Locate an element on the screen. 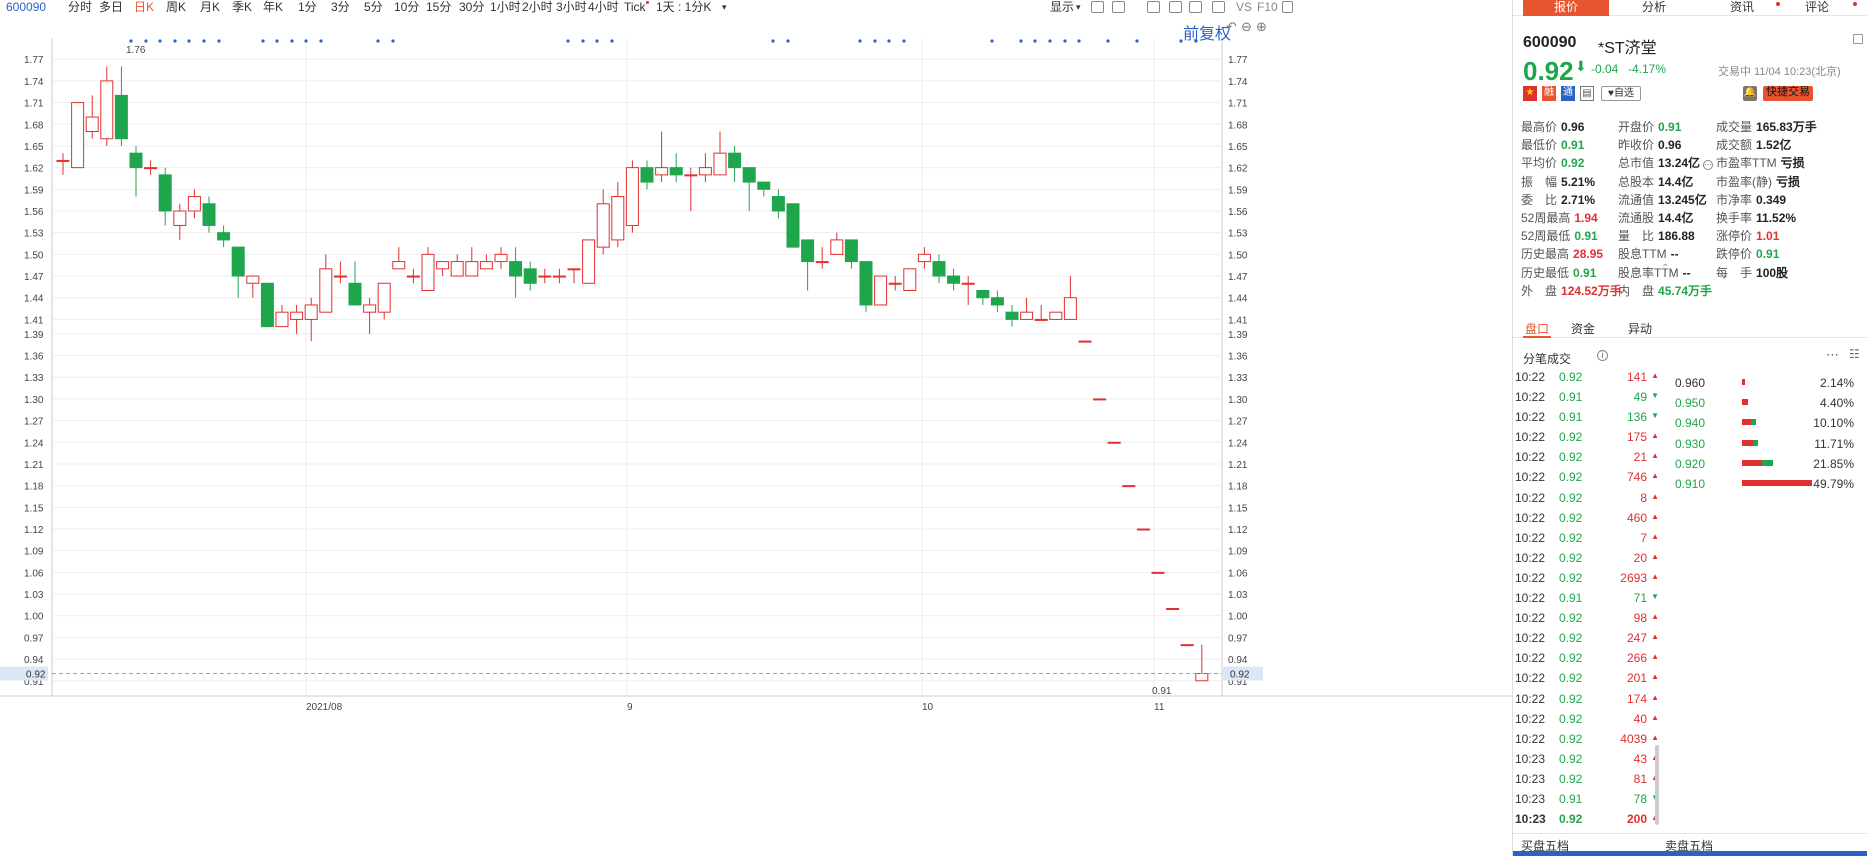 This screenshot has height=856, width=1867. f10-button: F10 is located at coordinates (1267, 7).